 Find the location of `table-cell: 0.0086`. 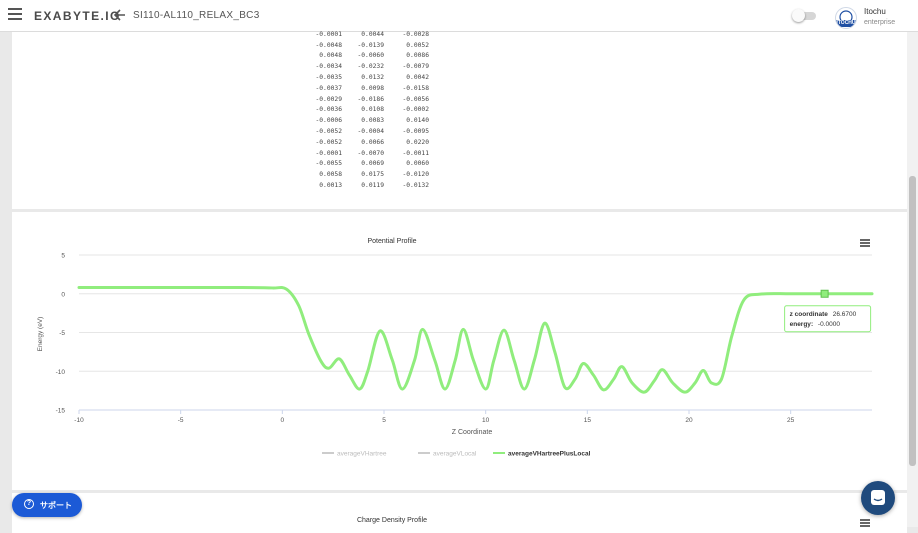

table-cell: 0.0086 is located at coordinates (417, 56).